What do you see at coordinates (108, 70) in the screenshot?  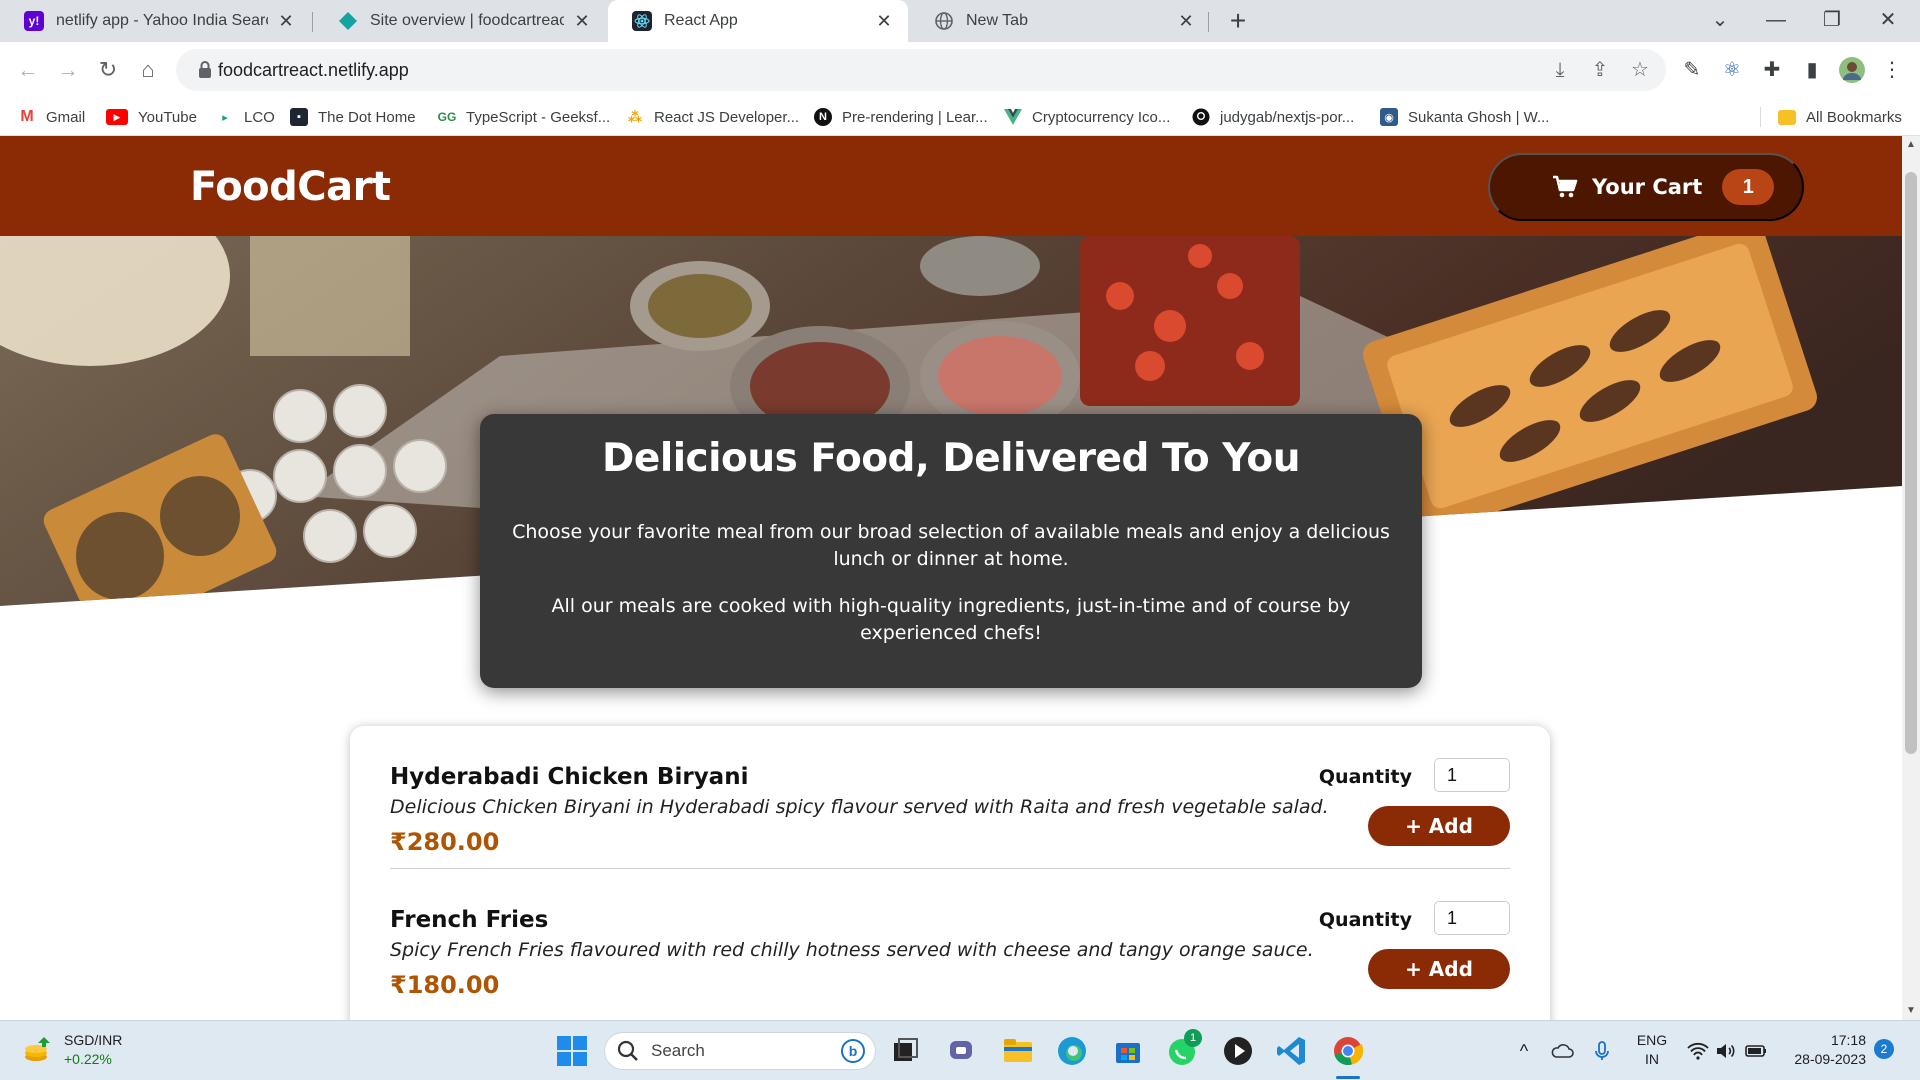 I see `reload-icon: ↻` at bounding box center [108, 70].